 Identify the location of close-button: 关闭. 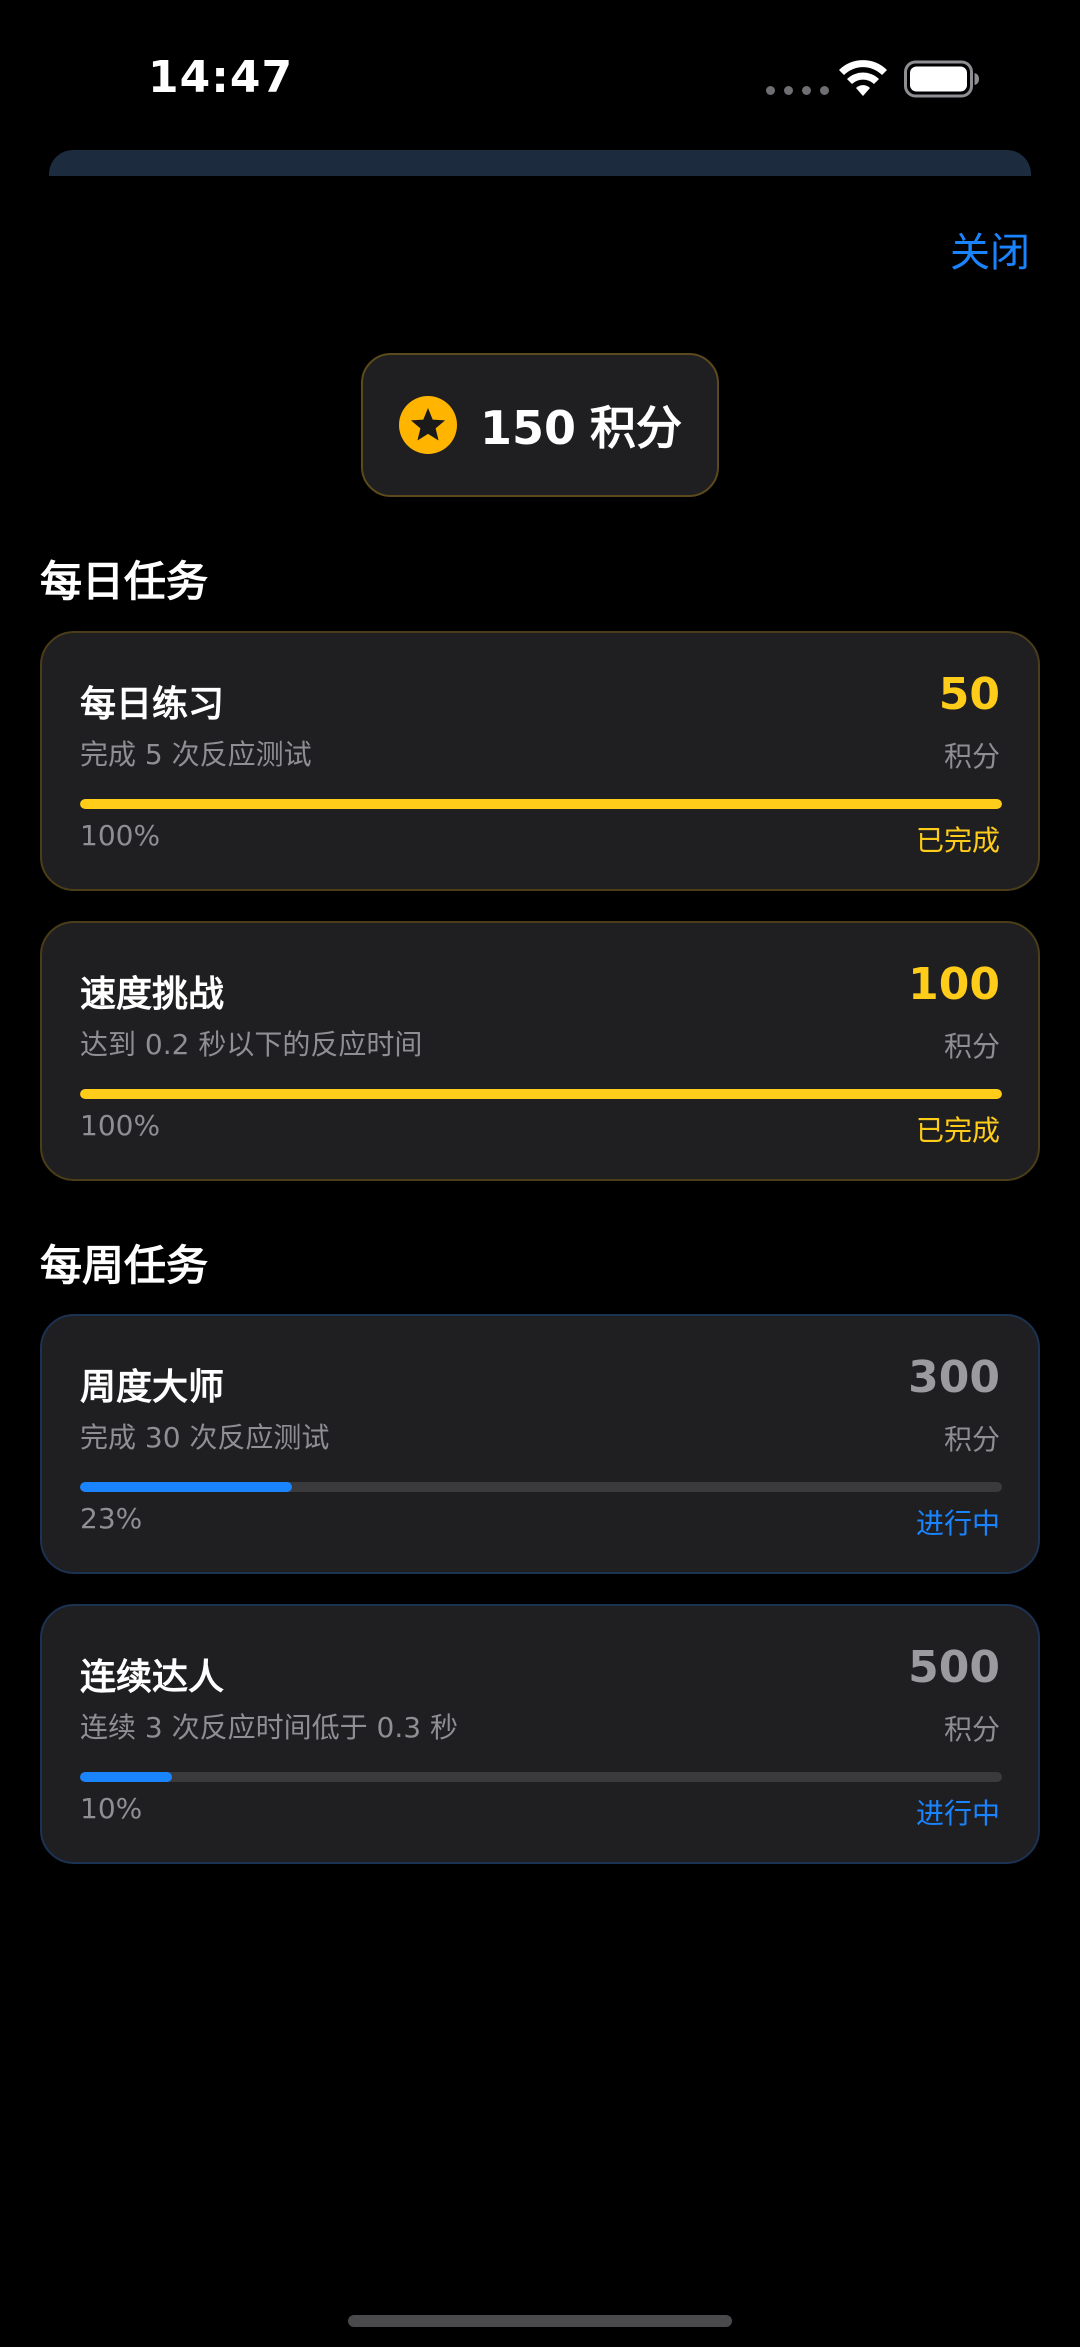
(990, 249).